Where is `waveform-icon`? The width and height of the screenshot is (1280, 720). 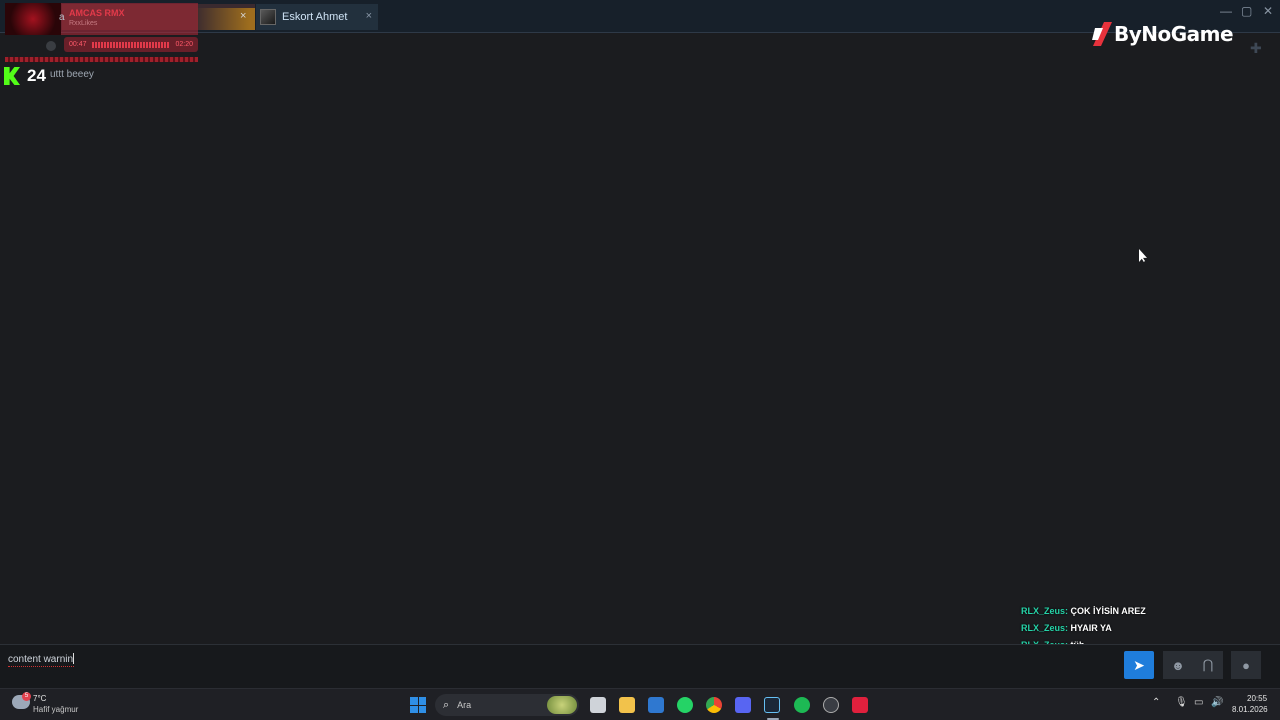 waveform-icon is located at coordinates (131, 44).